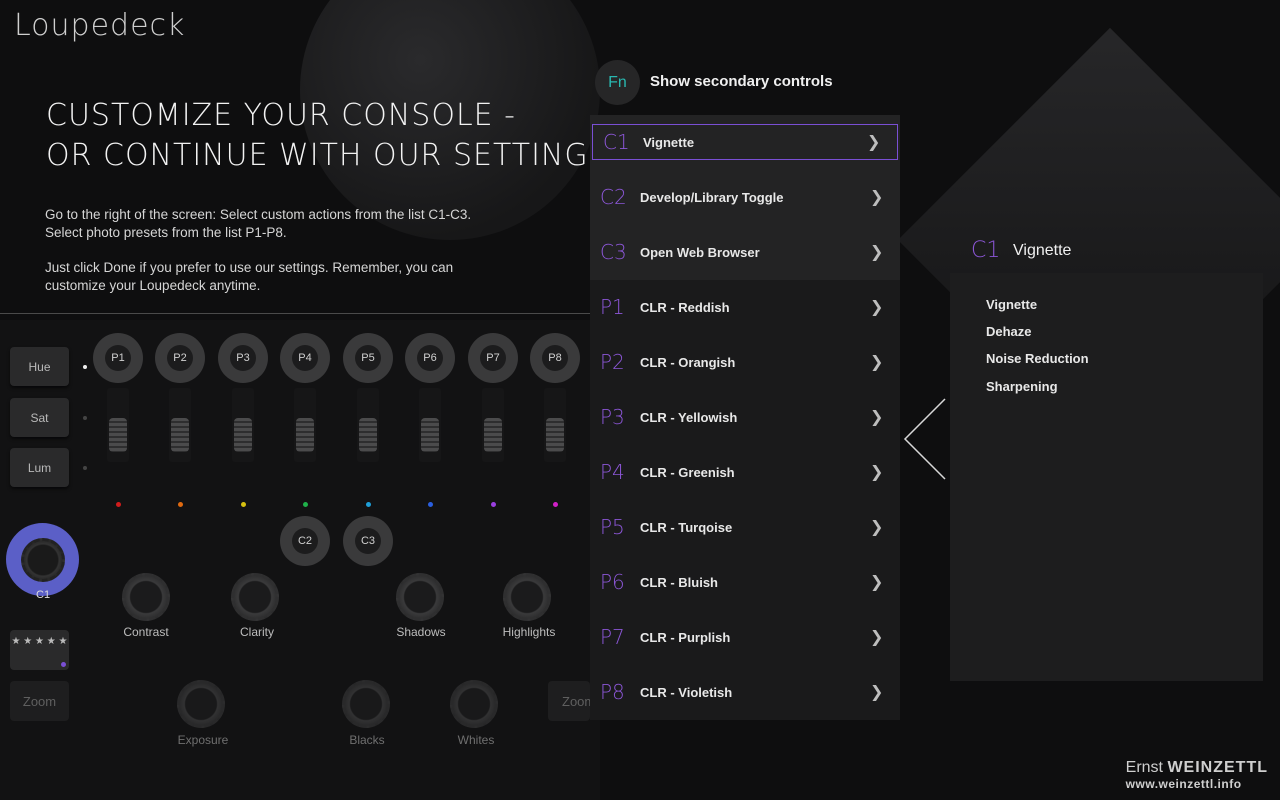 This screenshot has width=1280, height=800. What do you see at coordinates (612, 472) in the screenshot?
I see `action-code: P4` at bounding box center [612, 472].